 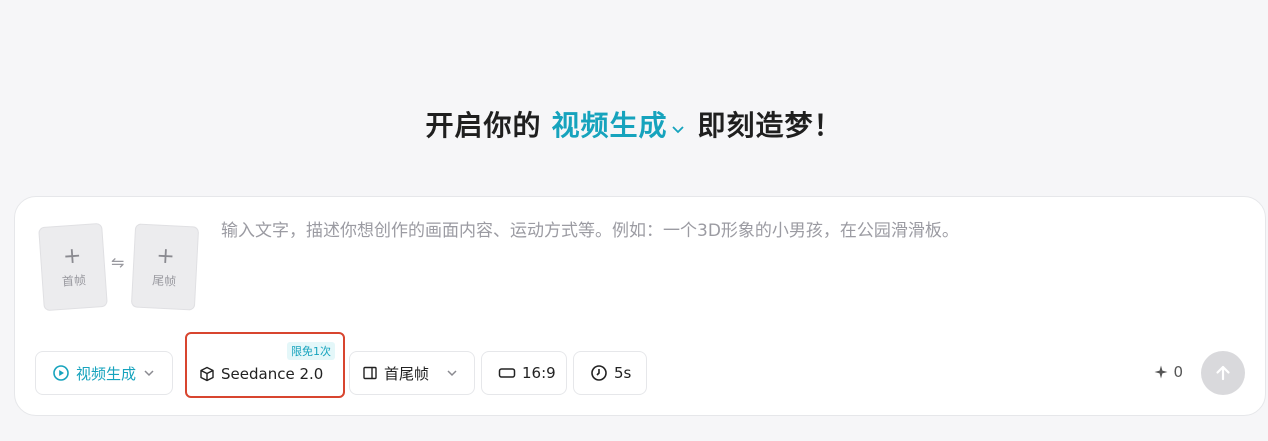 What do you see at coordinates (74, 280) in the screenshot?
I see `first-frame-label: 首帧` at bounding box center [74, 280].